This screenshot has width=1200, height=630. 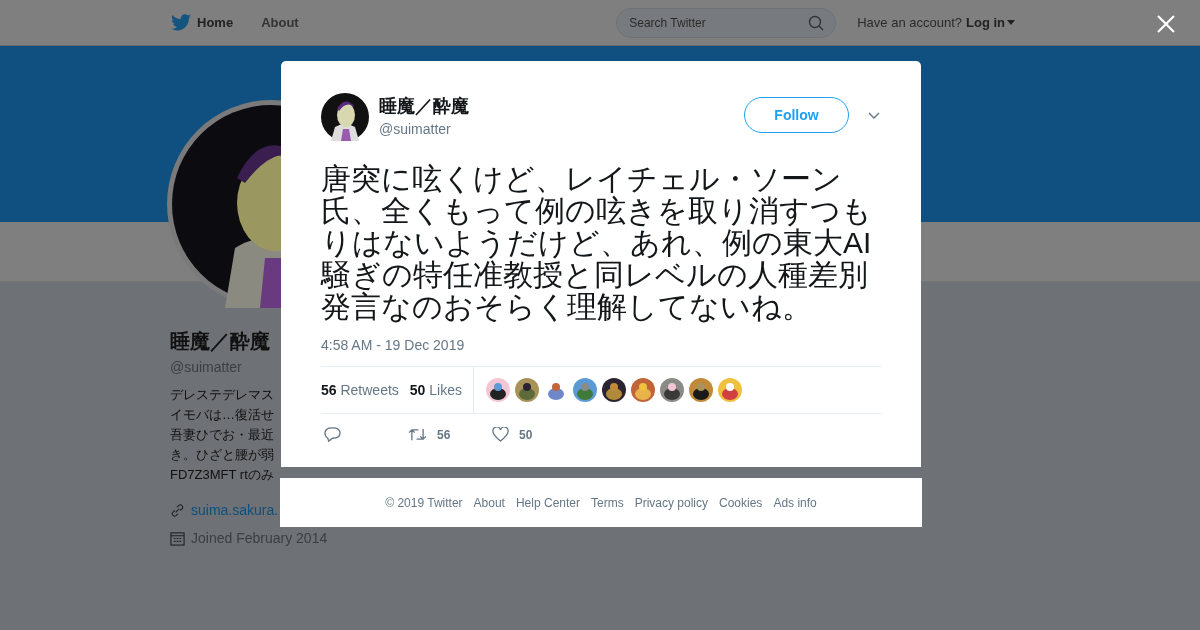 What do you see at coordinates (222, 395) in the screenshot?
I see `bio-line: デレステデレマス` at bounding box center [222, 395].